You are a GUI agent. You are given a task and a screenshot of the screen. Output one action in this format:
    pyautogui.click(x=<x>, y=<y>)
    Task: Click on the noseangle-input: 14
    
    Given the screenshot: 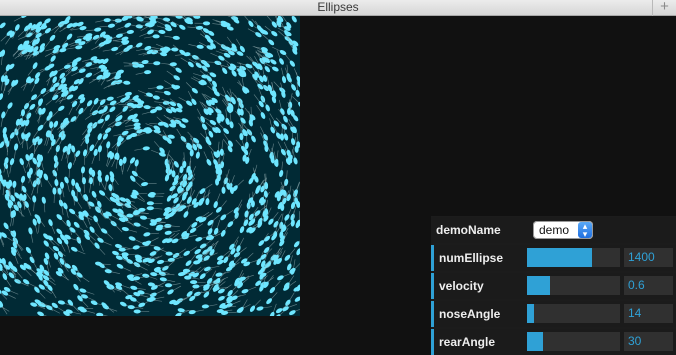 What is the action you would take?
    pyautogui.click(x=648, y=313)
    